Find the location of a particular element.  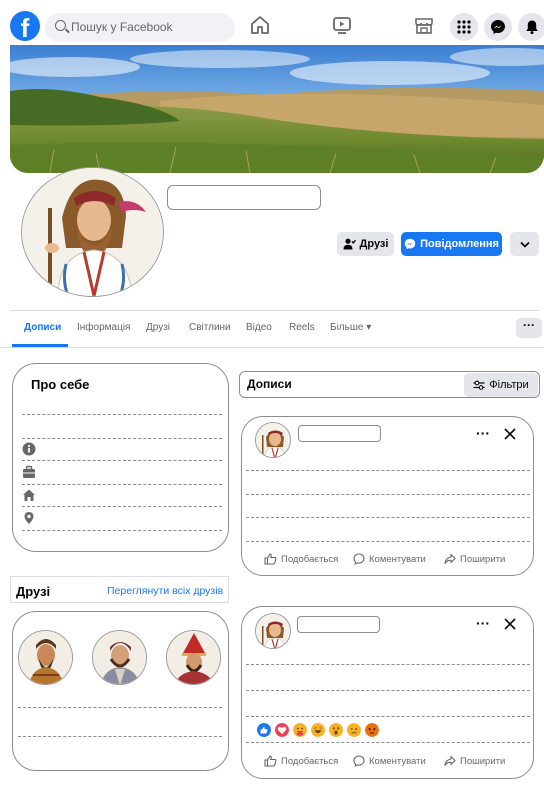

angry-reaction-icon is located at coordinates (372, 730).